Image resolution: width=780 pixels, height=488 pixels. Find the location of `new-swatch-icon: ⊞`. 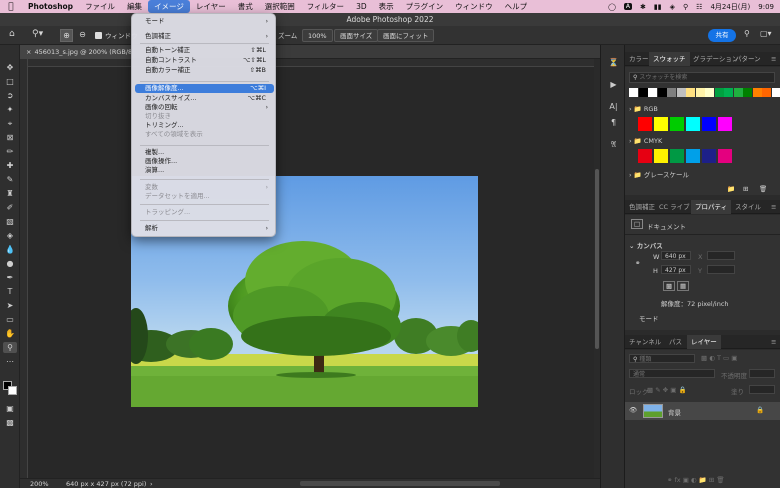

new-swatch-icon: ⊞ is located at coordinates (745, 189).